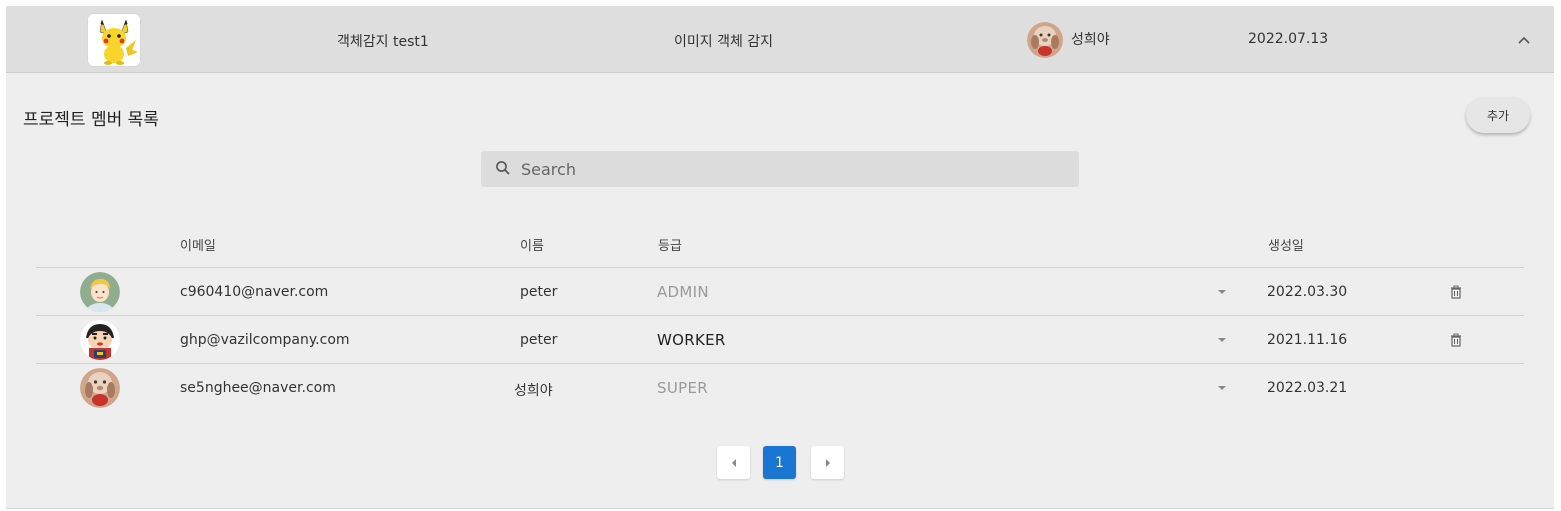 This screenshot has height=511, width=1561. I want to click on owner-avatar, so click(1045, 40).